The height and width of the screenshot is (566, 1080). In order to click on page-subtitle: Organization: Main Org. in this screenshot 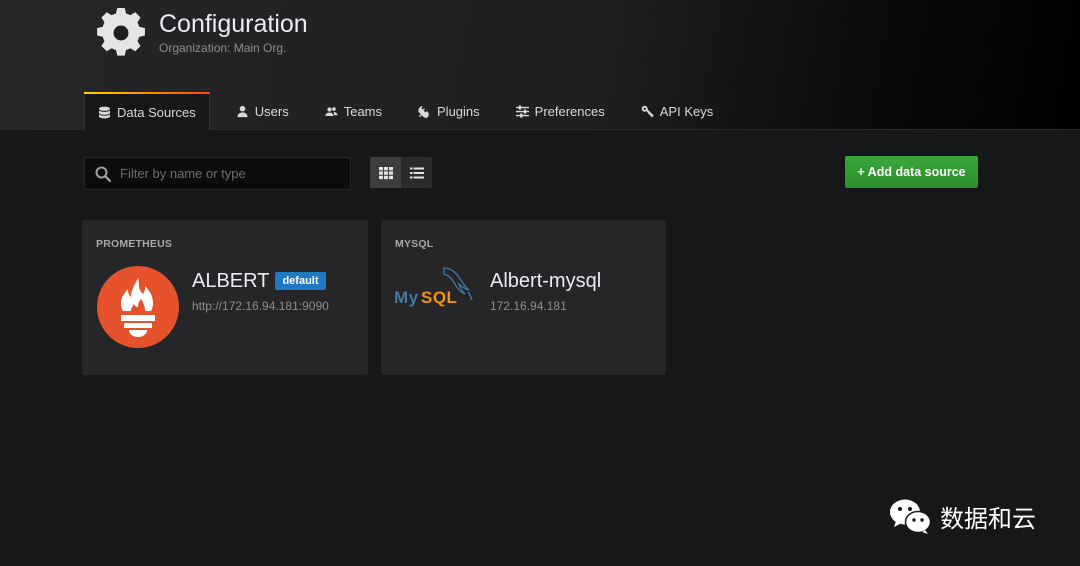, I will do `click(223, 48)`.